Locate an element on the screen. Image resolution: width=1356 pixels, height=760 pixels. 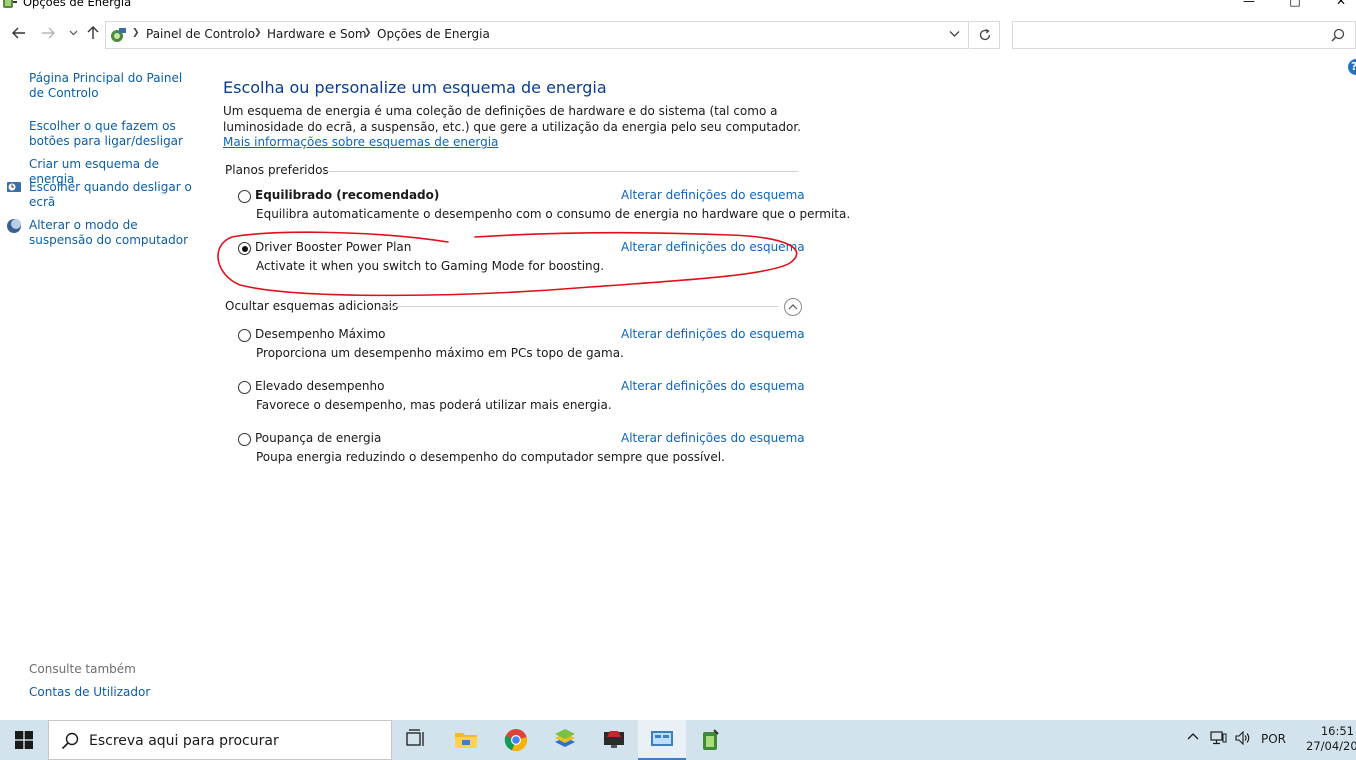
title-bar: Opções de Energia — □ ✕ is located at coordinates (678, 6).